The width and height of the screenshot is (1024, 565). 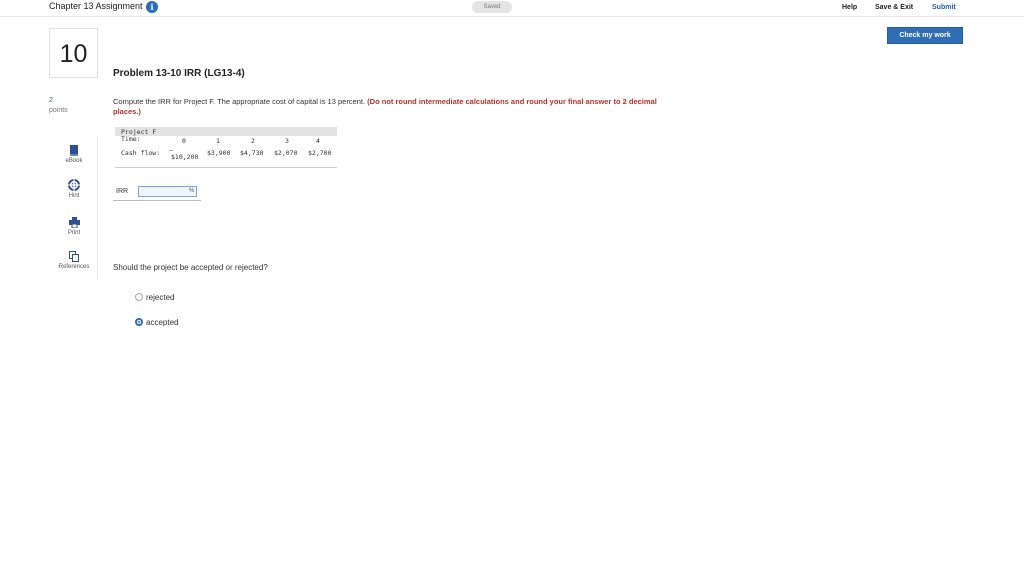 I want to click on irr-answer-row: IRR %, so click(x=157, y=193).